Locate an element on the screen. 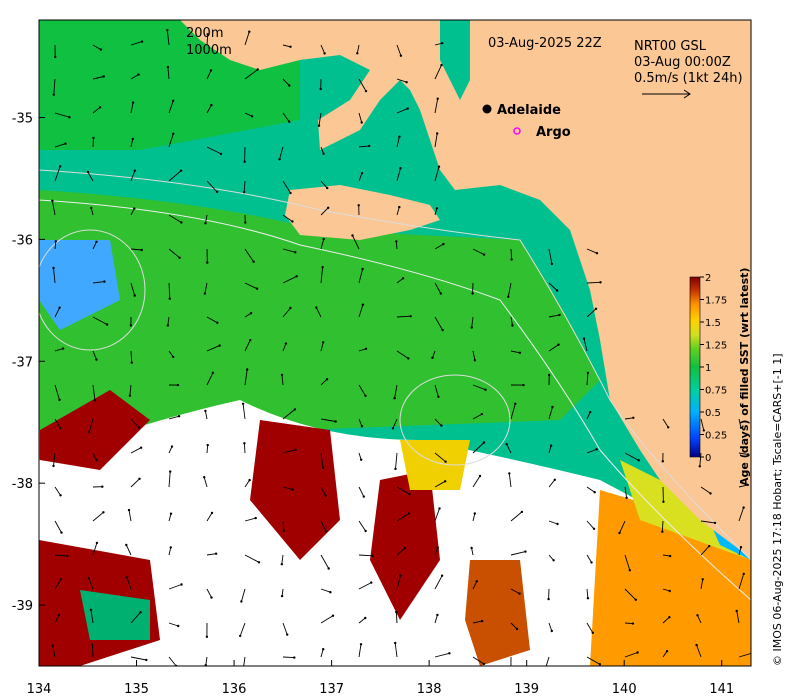 Image resolution: width=792 pixels, height=700 pixels. colorbar-tick-label: 1 is located at coordinates (708, 368).